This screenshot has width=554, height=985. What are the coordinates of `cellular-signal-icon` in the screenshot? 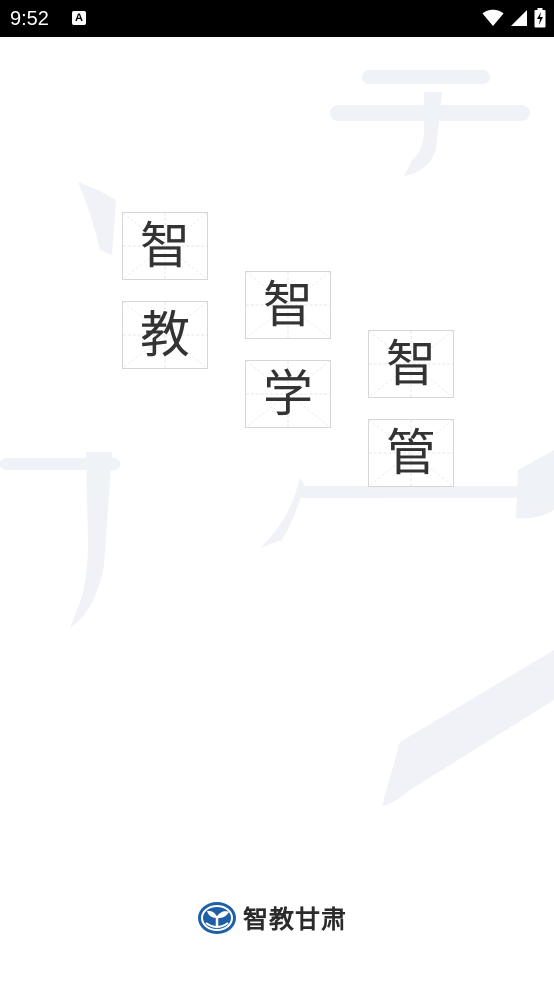 It's located at (519, 18).